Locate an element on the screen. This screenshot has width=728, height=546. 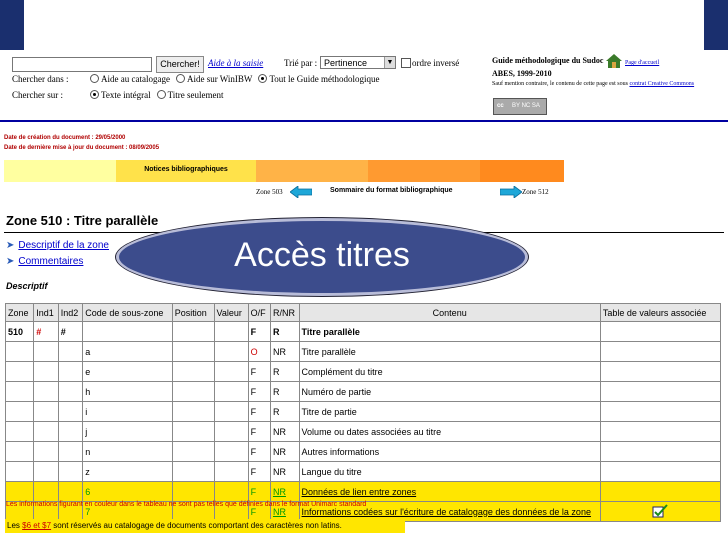
radio-aide-catalogage is located at coordinates (94, 78).